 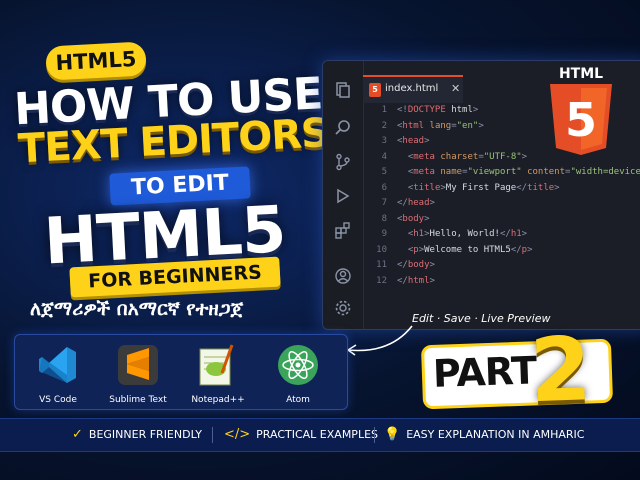 What do you see at coordinates (77, 434) in the screenshot?
I see `check-icon: ✓` at bounding box center [77, 434].